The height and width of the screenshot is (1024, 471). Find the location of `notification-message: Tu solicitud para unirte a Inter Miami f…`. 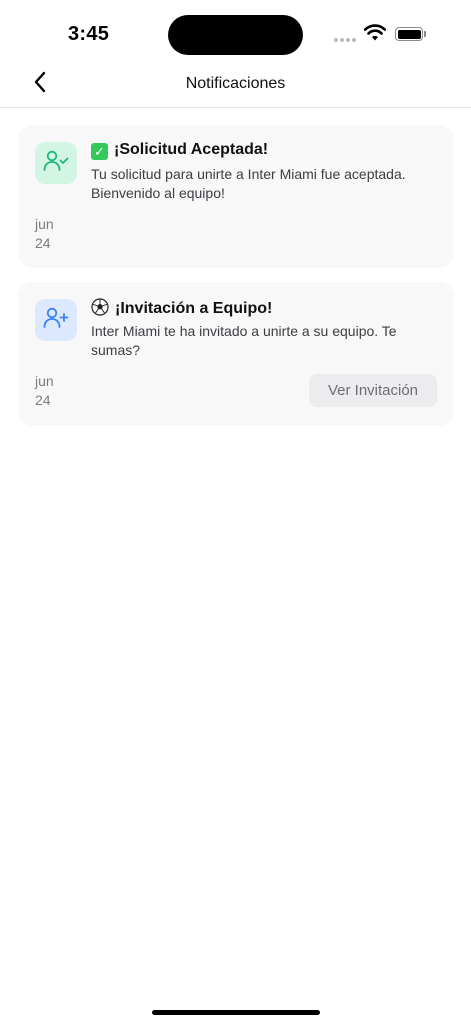

notification-message: Tu solicitud para unirte a Inter Miami f… is located at coordinates (248, 183).